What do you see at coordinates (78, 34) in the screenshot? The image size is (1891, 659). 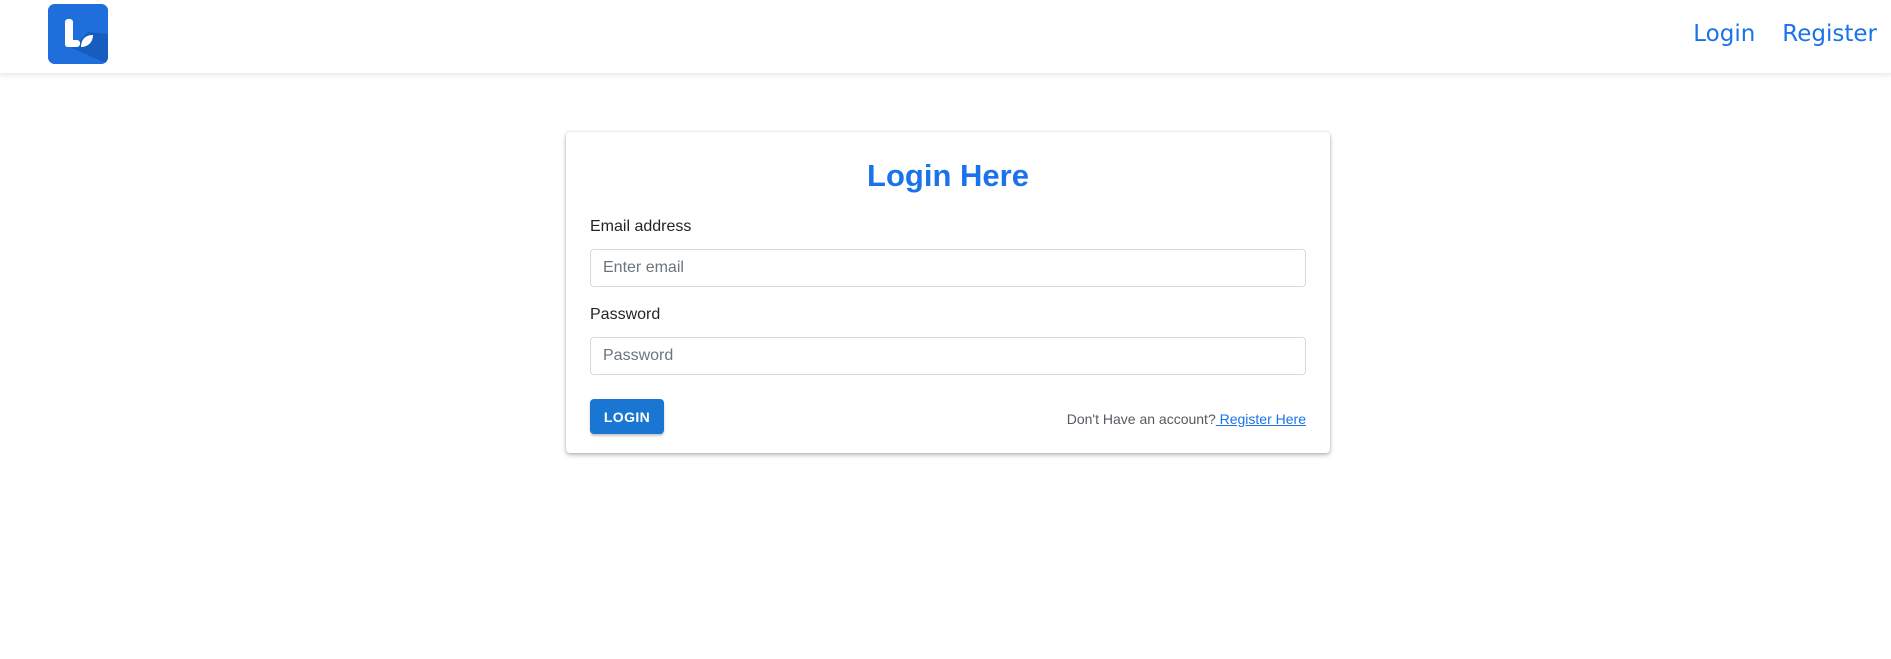 I see `brand-logo-icon` at bounding box center [78, 34].